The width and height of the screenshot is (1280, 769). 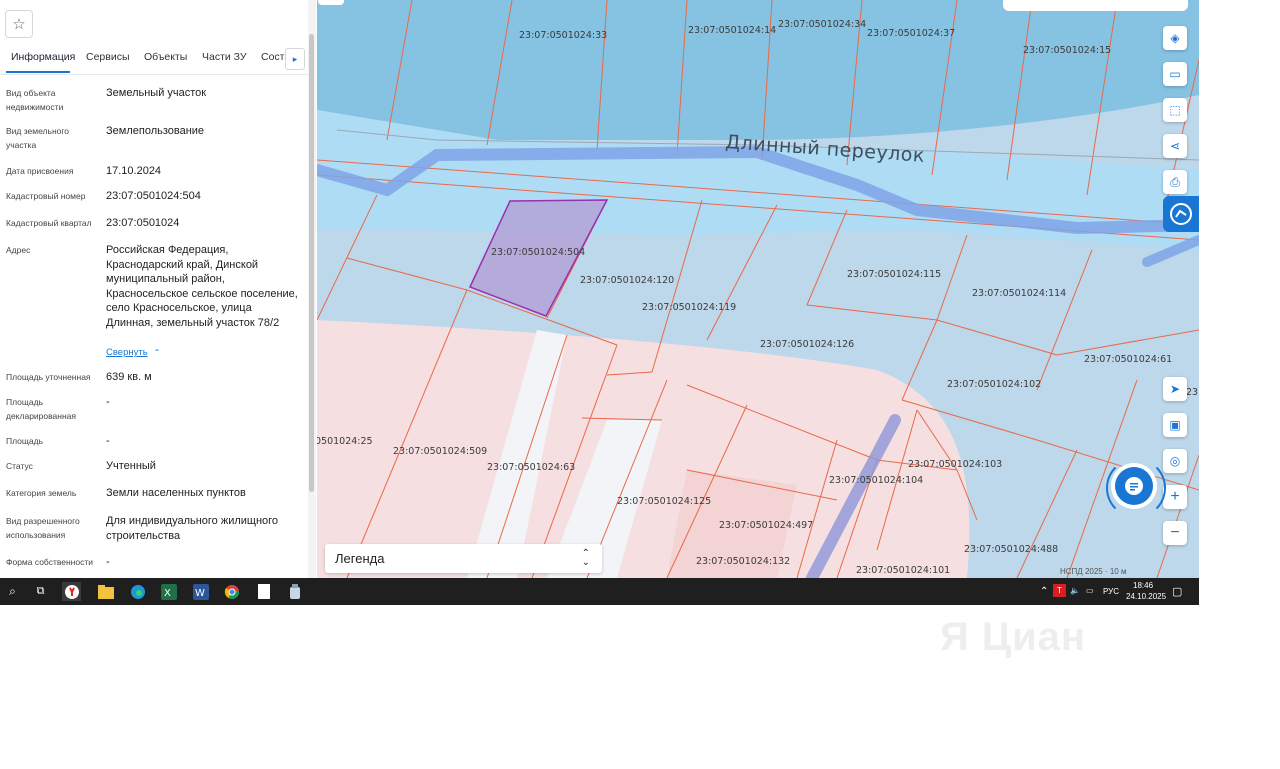 What do you see at coordinates (1011, 549) in the screenshot?
I see `parcel-label: 23:07:0501024:488` at bounding box center [1011, 549].